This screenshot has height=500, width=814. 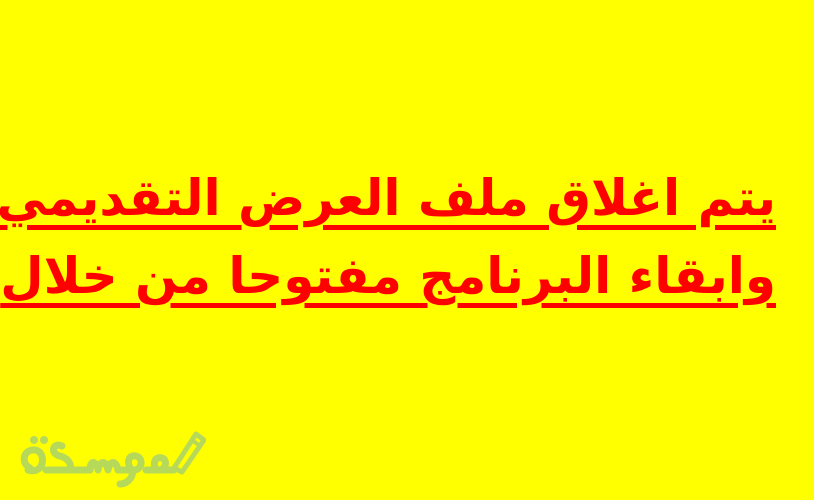 I want to click on text-line-1: يتم اغلاق ملف العرض التقديمي, so click(x=388, y=198).